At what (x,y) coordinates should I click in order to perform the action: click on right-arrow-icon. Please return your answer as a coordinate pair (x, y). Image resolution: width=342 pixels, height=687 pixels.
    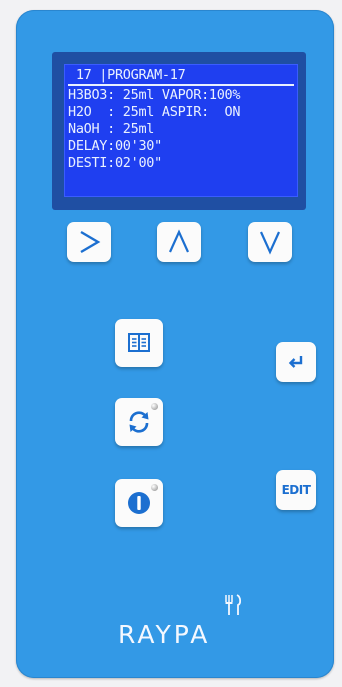
    Looking at the image, I should click on (90, 242).